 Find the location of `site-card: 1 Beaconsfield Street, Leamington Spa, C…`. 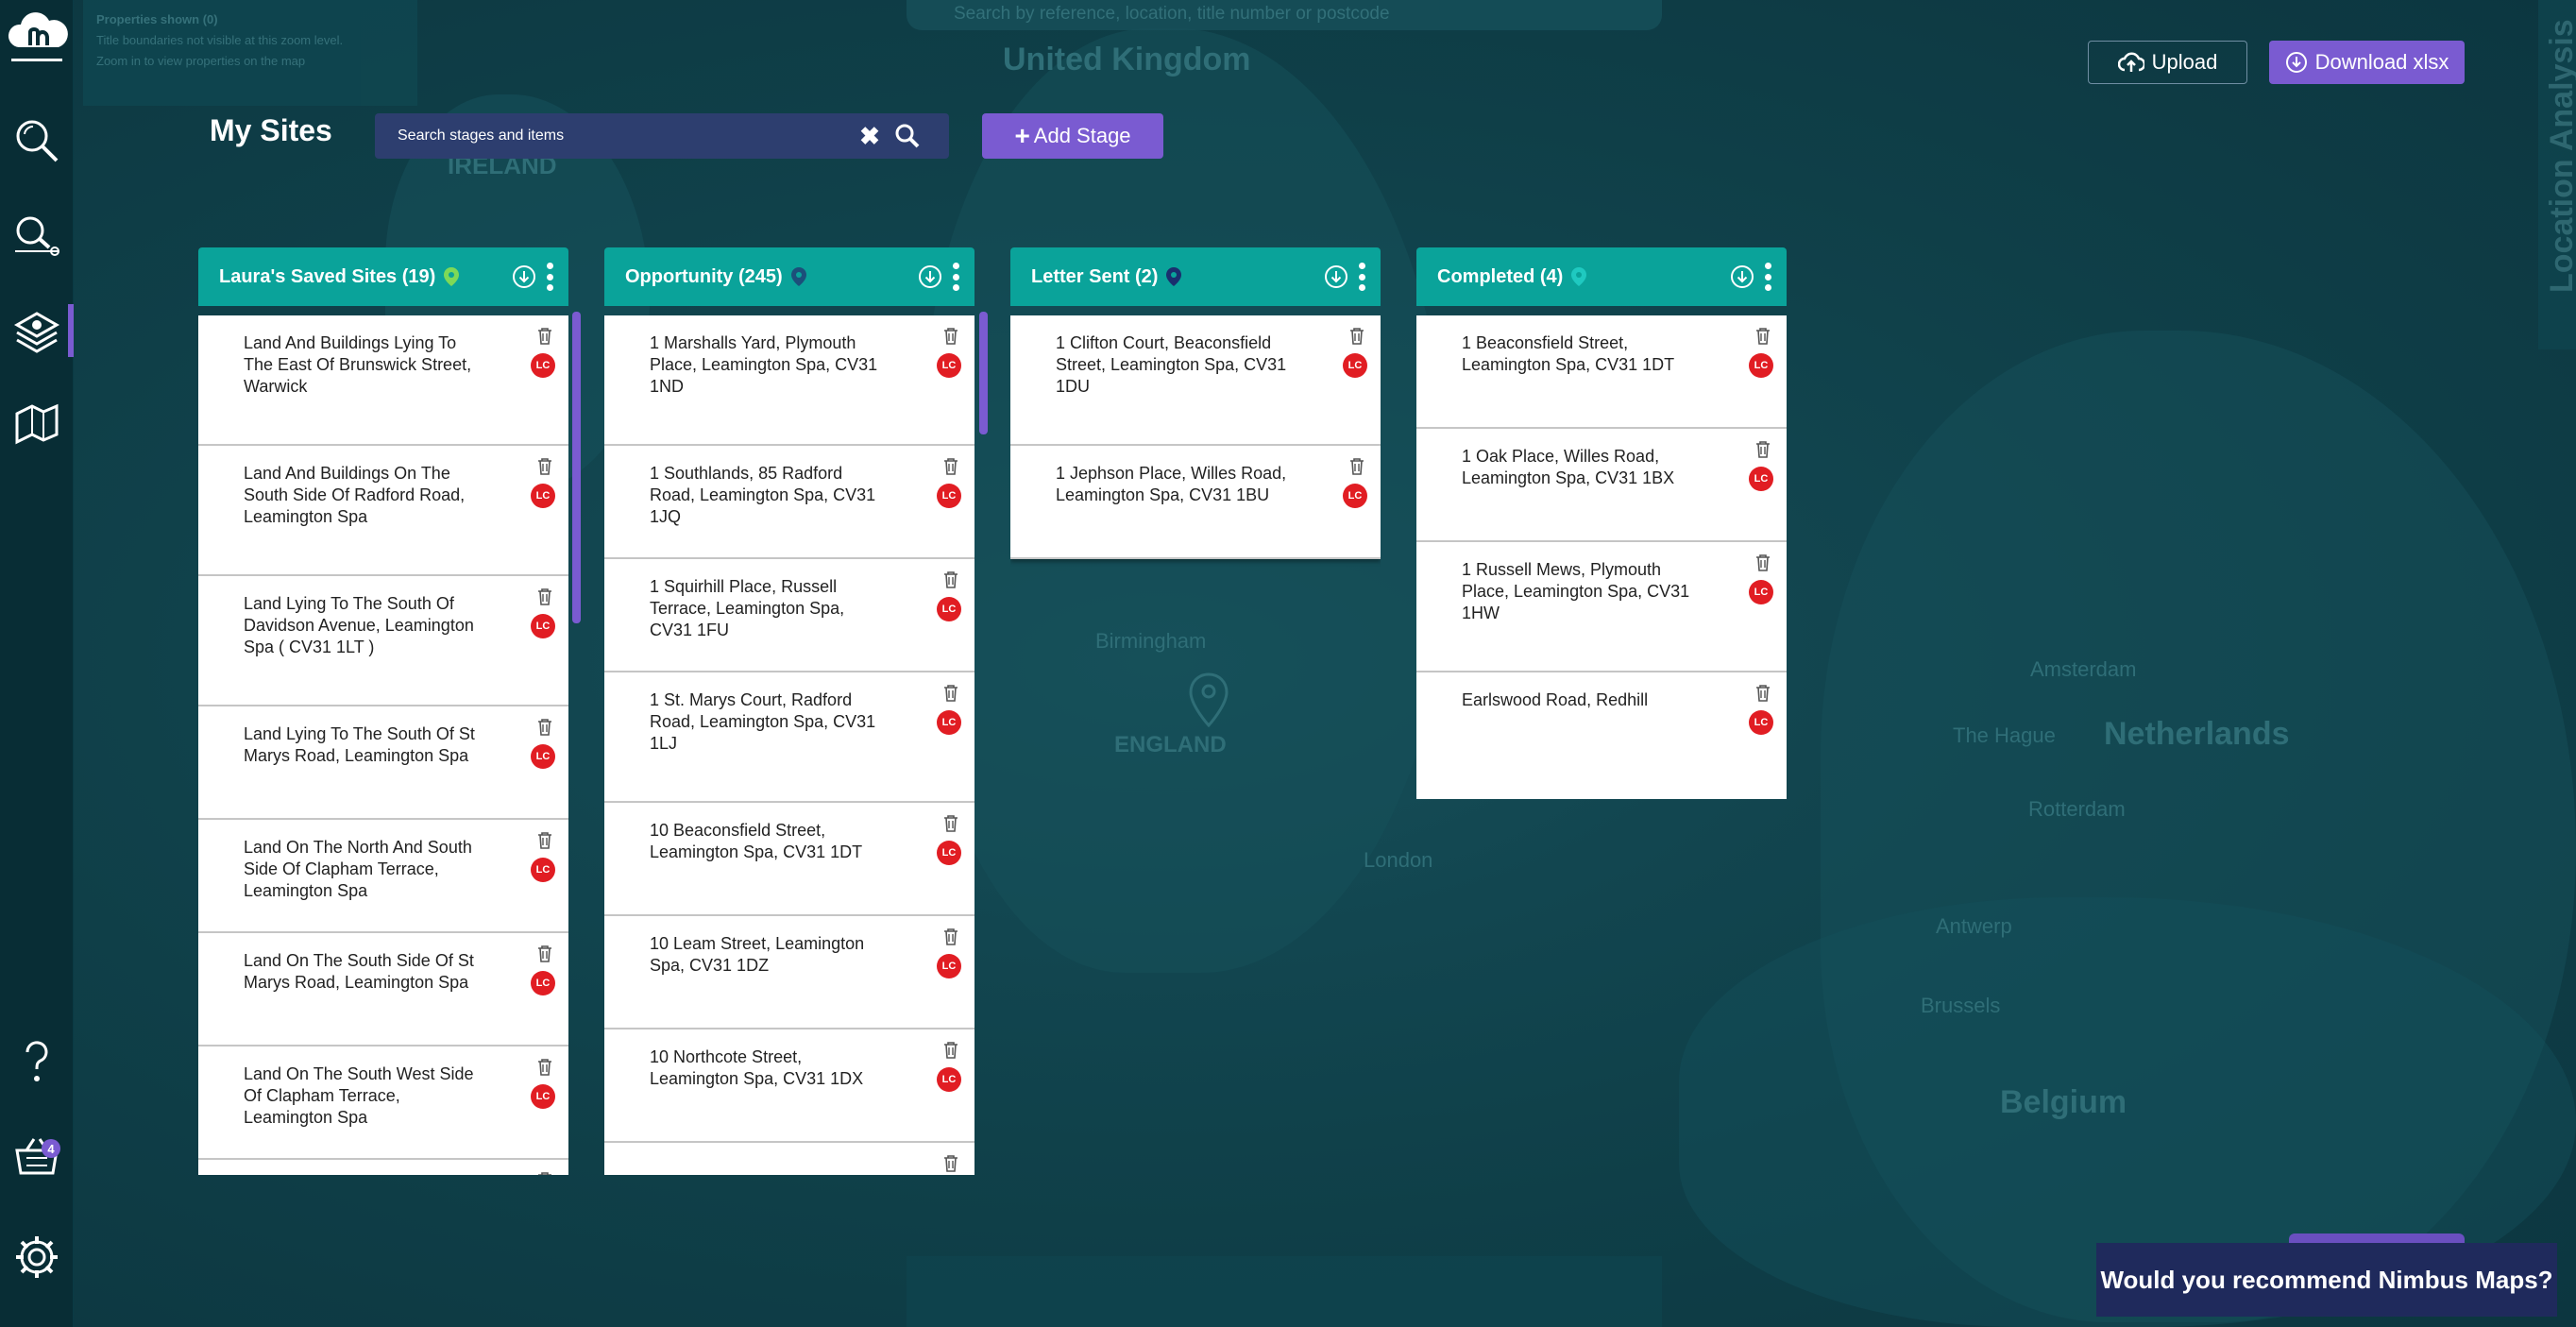

site-card: 1 Beaconsfield Street, Leamington Spa, C… is located at coordinates (1601, 372).